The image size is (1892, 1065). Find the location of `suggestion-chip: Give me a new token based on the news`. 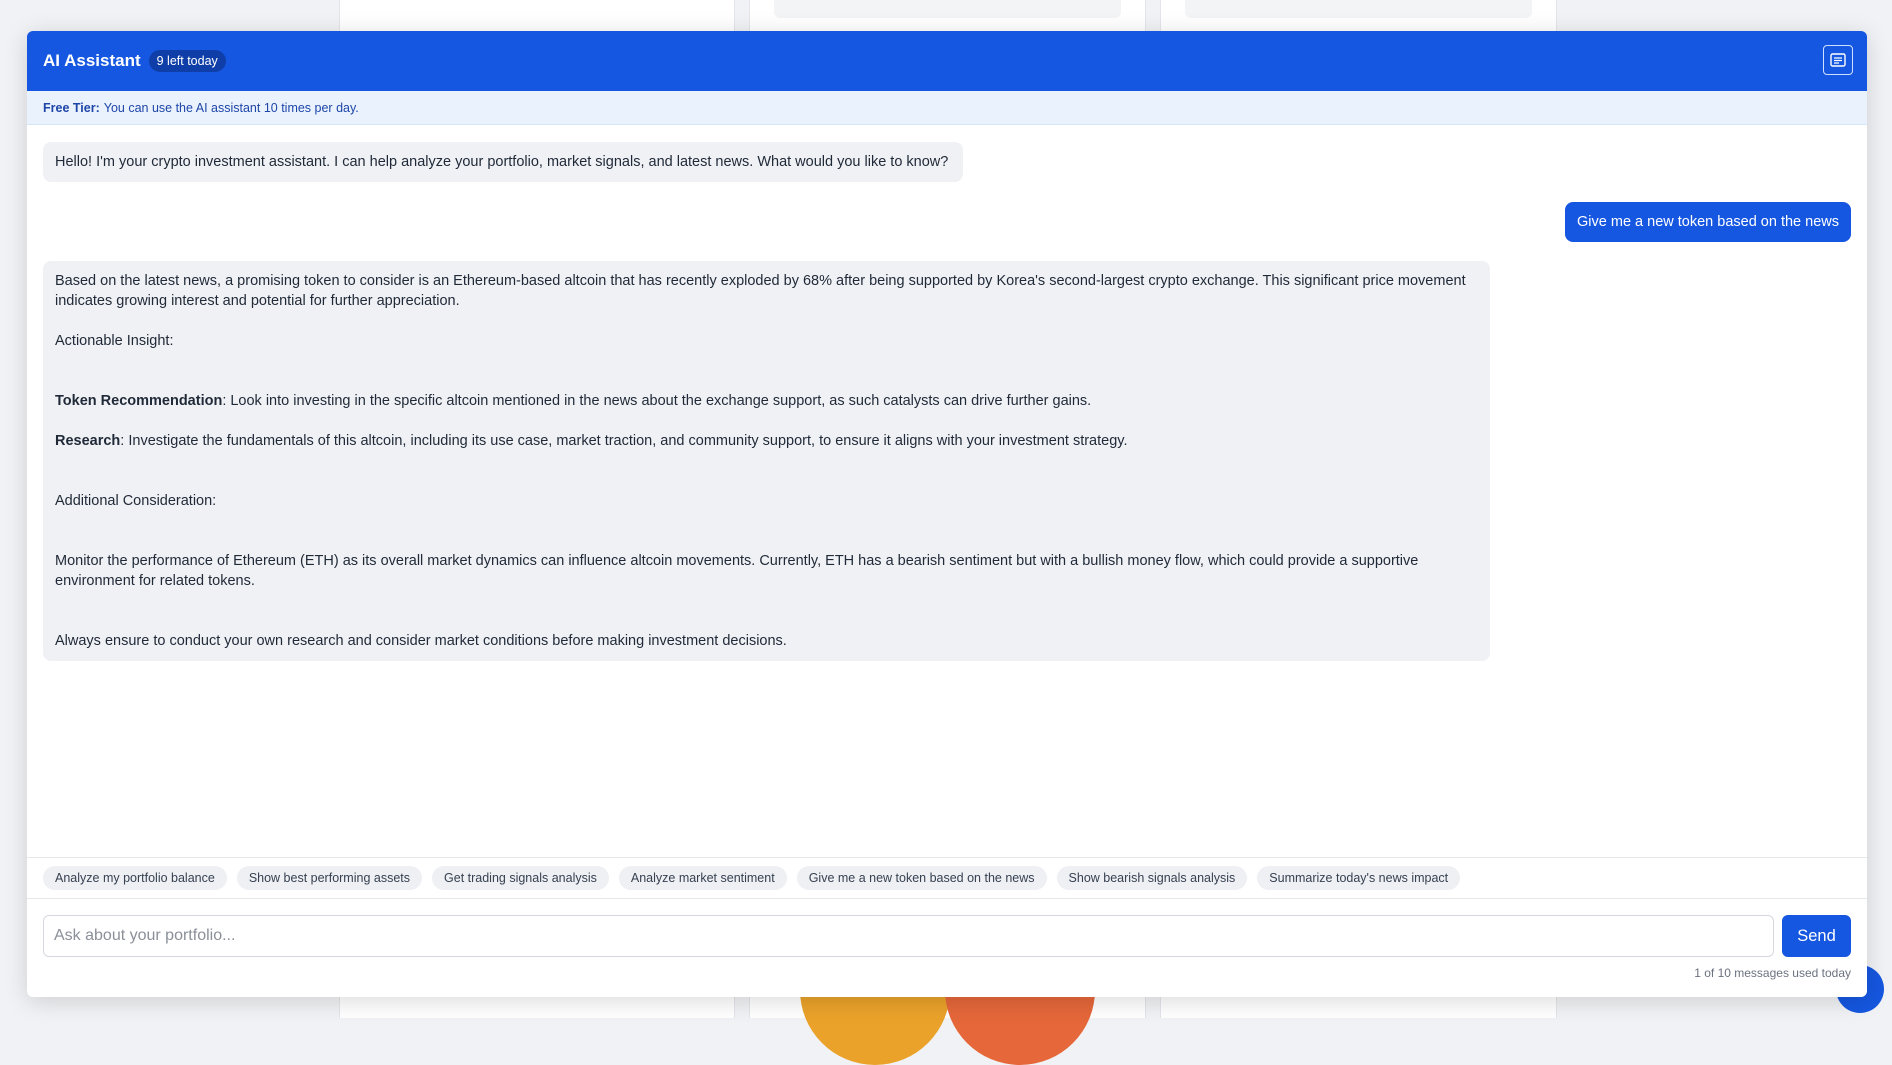

suggestion-chip: Give me a new token based on the news is located at coordinates (921, 878).